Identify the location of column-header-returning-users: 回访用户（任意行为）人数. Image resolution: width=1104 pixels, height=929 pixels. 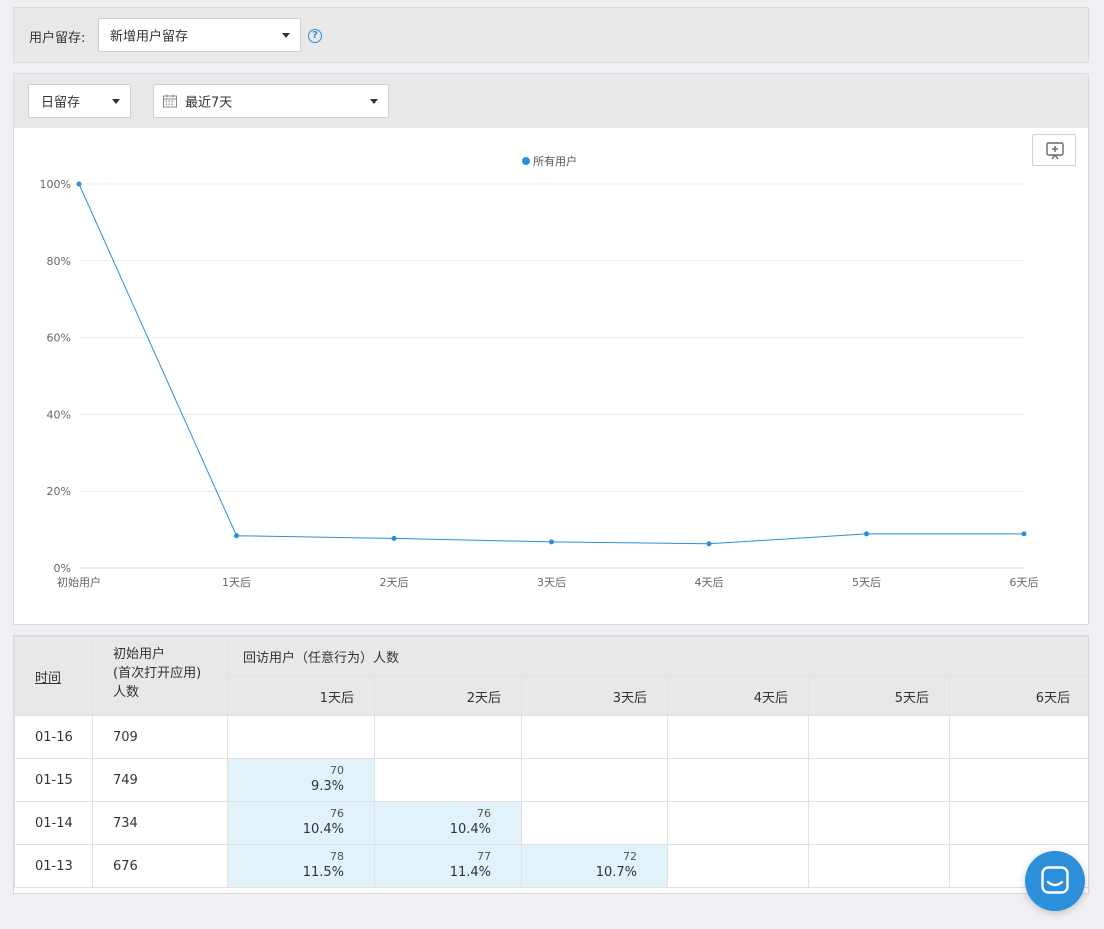
(657, 656).